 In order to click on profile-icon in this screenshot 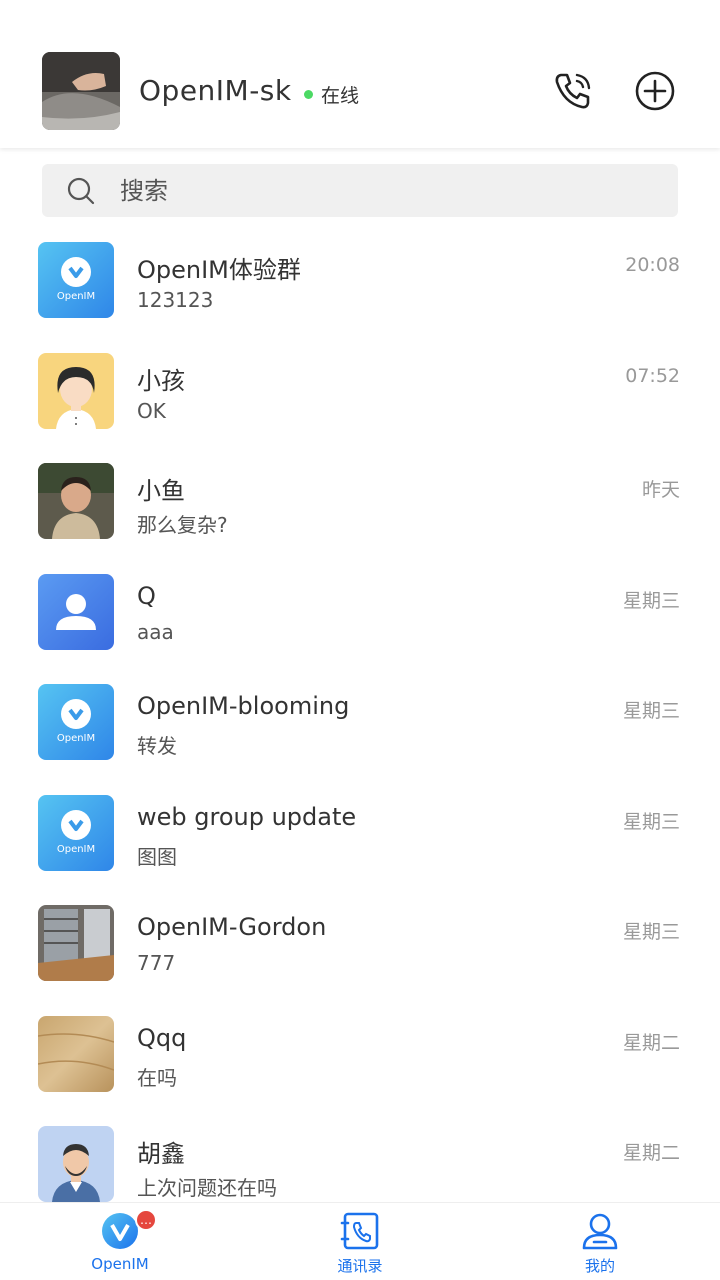, I will do `click(600, 1231)`.